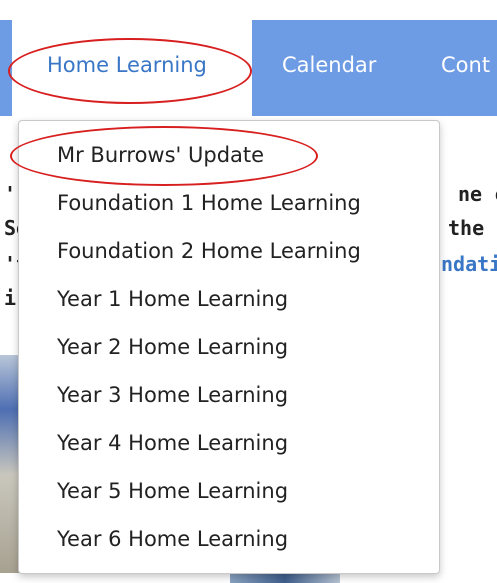 Image resolution: width=497 pixels, height=583 pixels. Describe the element at coordinates (209, 251) in the screenshot. I see `menu-item-foundation-2: Foundation 2 Home Learning` at that location.